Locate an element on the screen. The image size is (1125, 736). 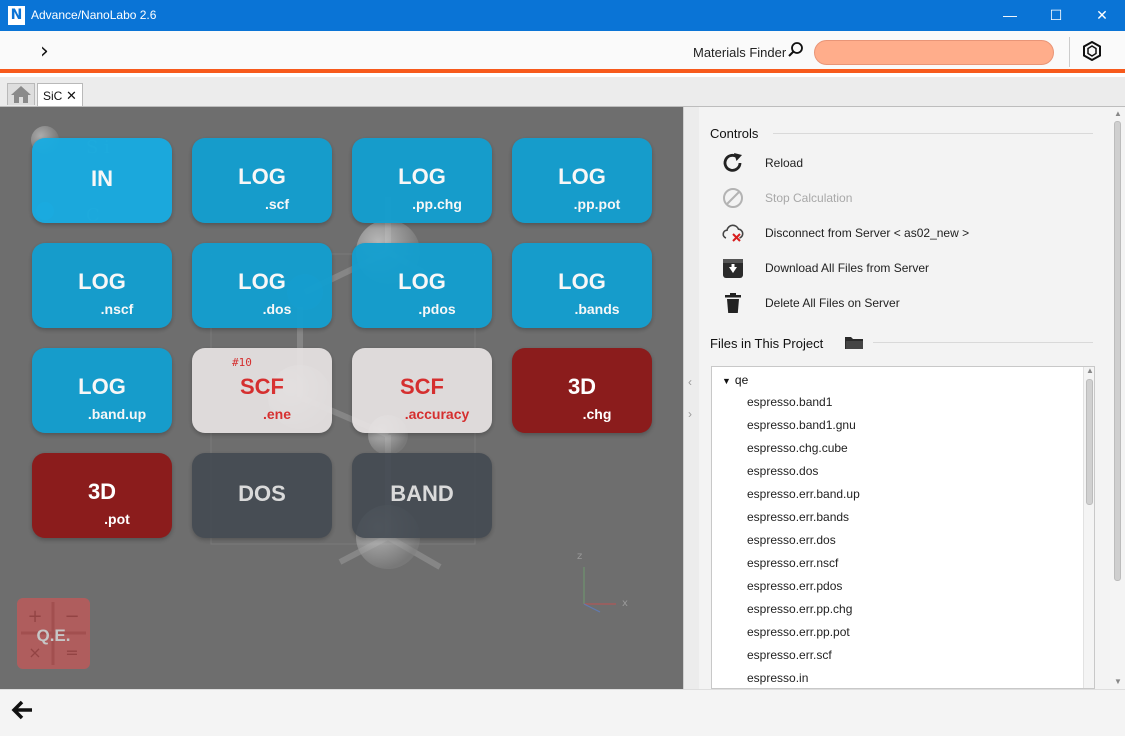
tile-in: IN is located at coordinates (102, 180).